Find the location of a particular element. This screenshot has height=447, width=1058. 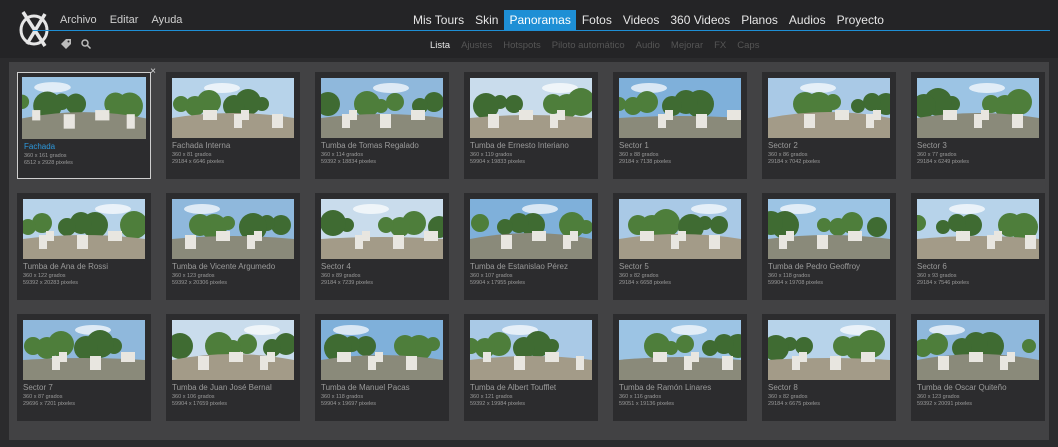

tab-panoramas: Panoramas is located at coordinates (540, 20).